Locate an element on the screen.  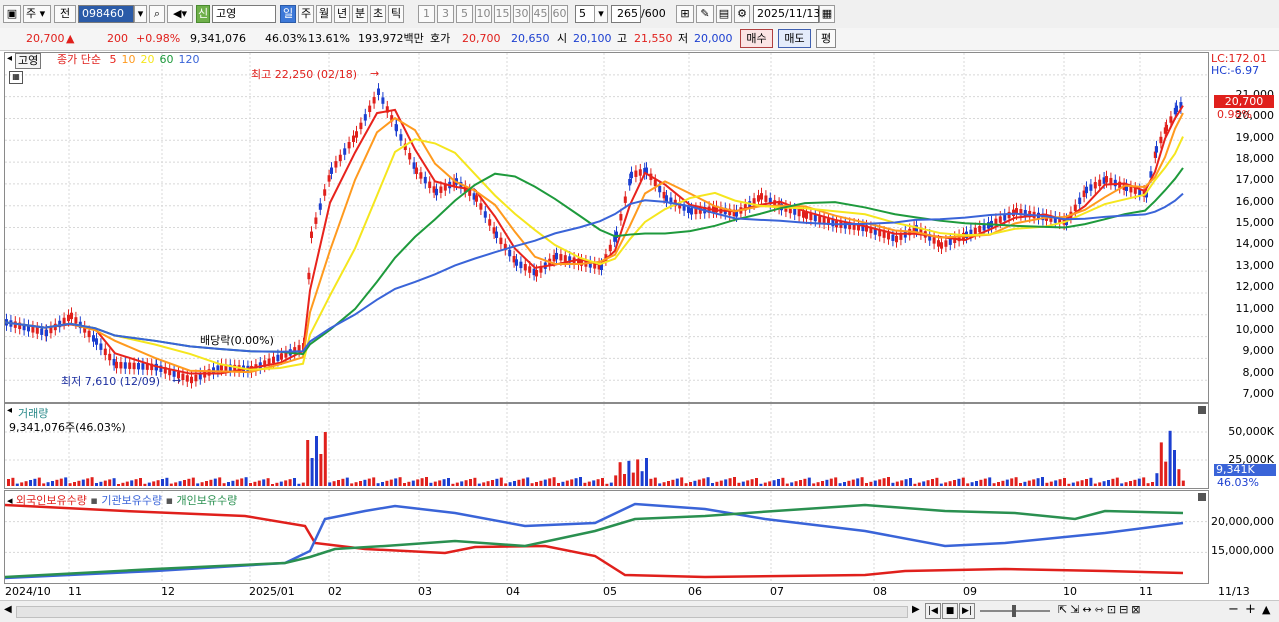
x-end-label: 11/13 is located at coordinates (1234, 591).